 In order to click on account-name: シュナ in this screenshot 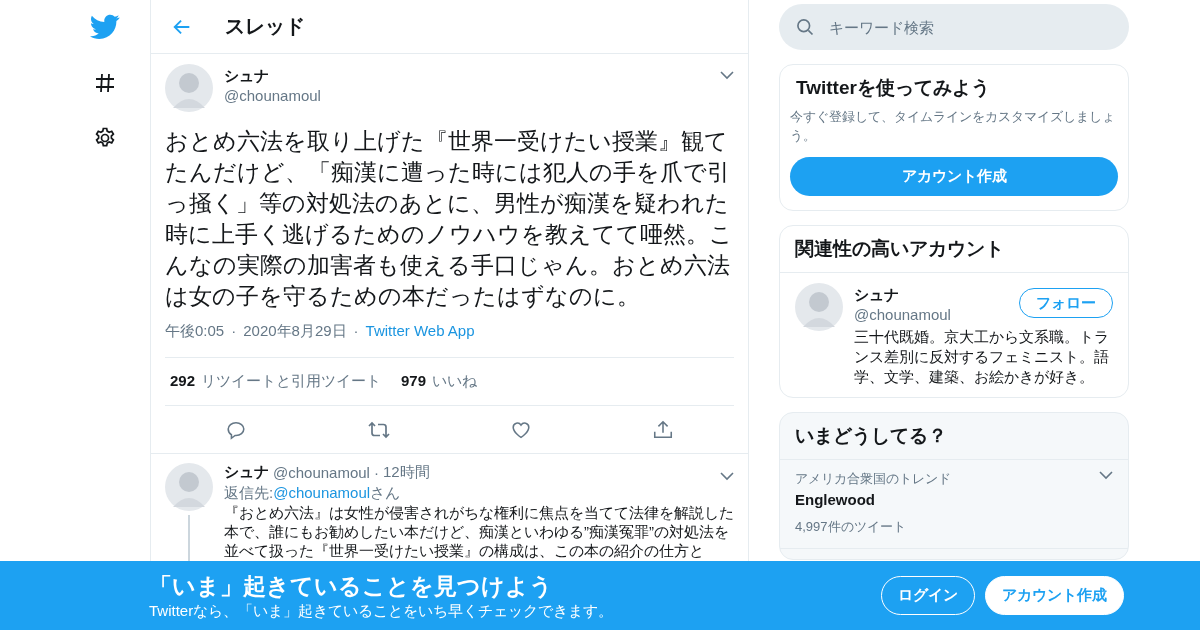, I will do `click(902, 295)`.